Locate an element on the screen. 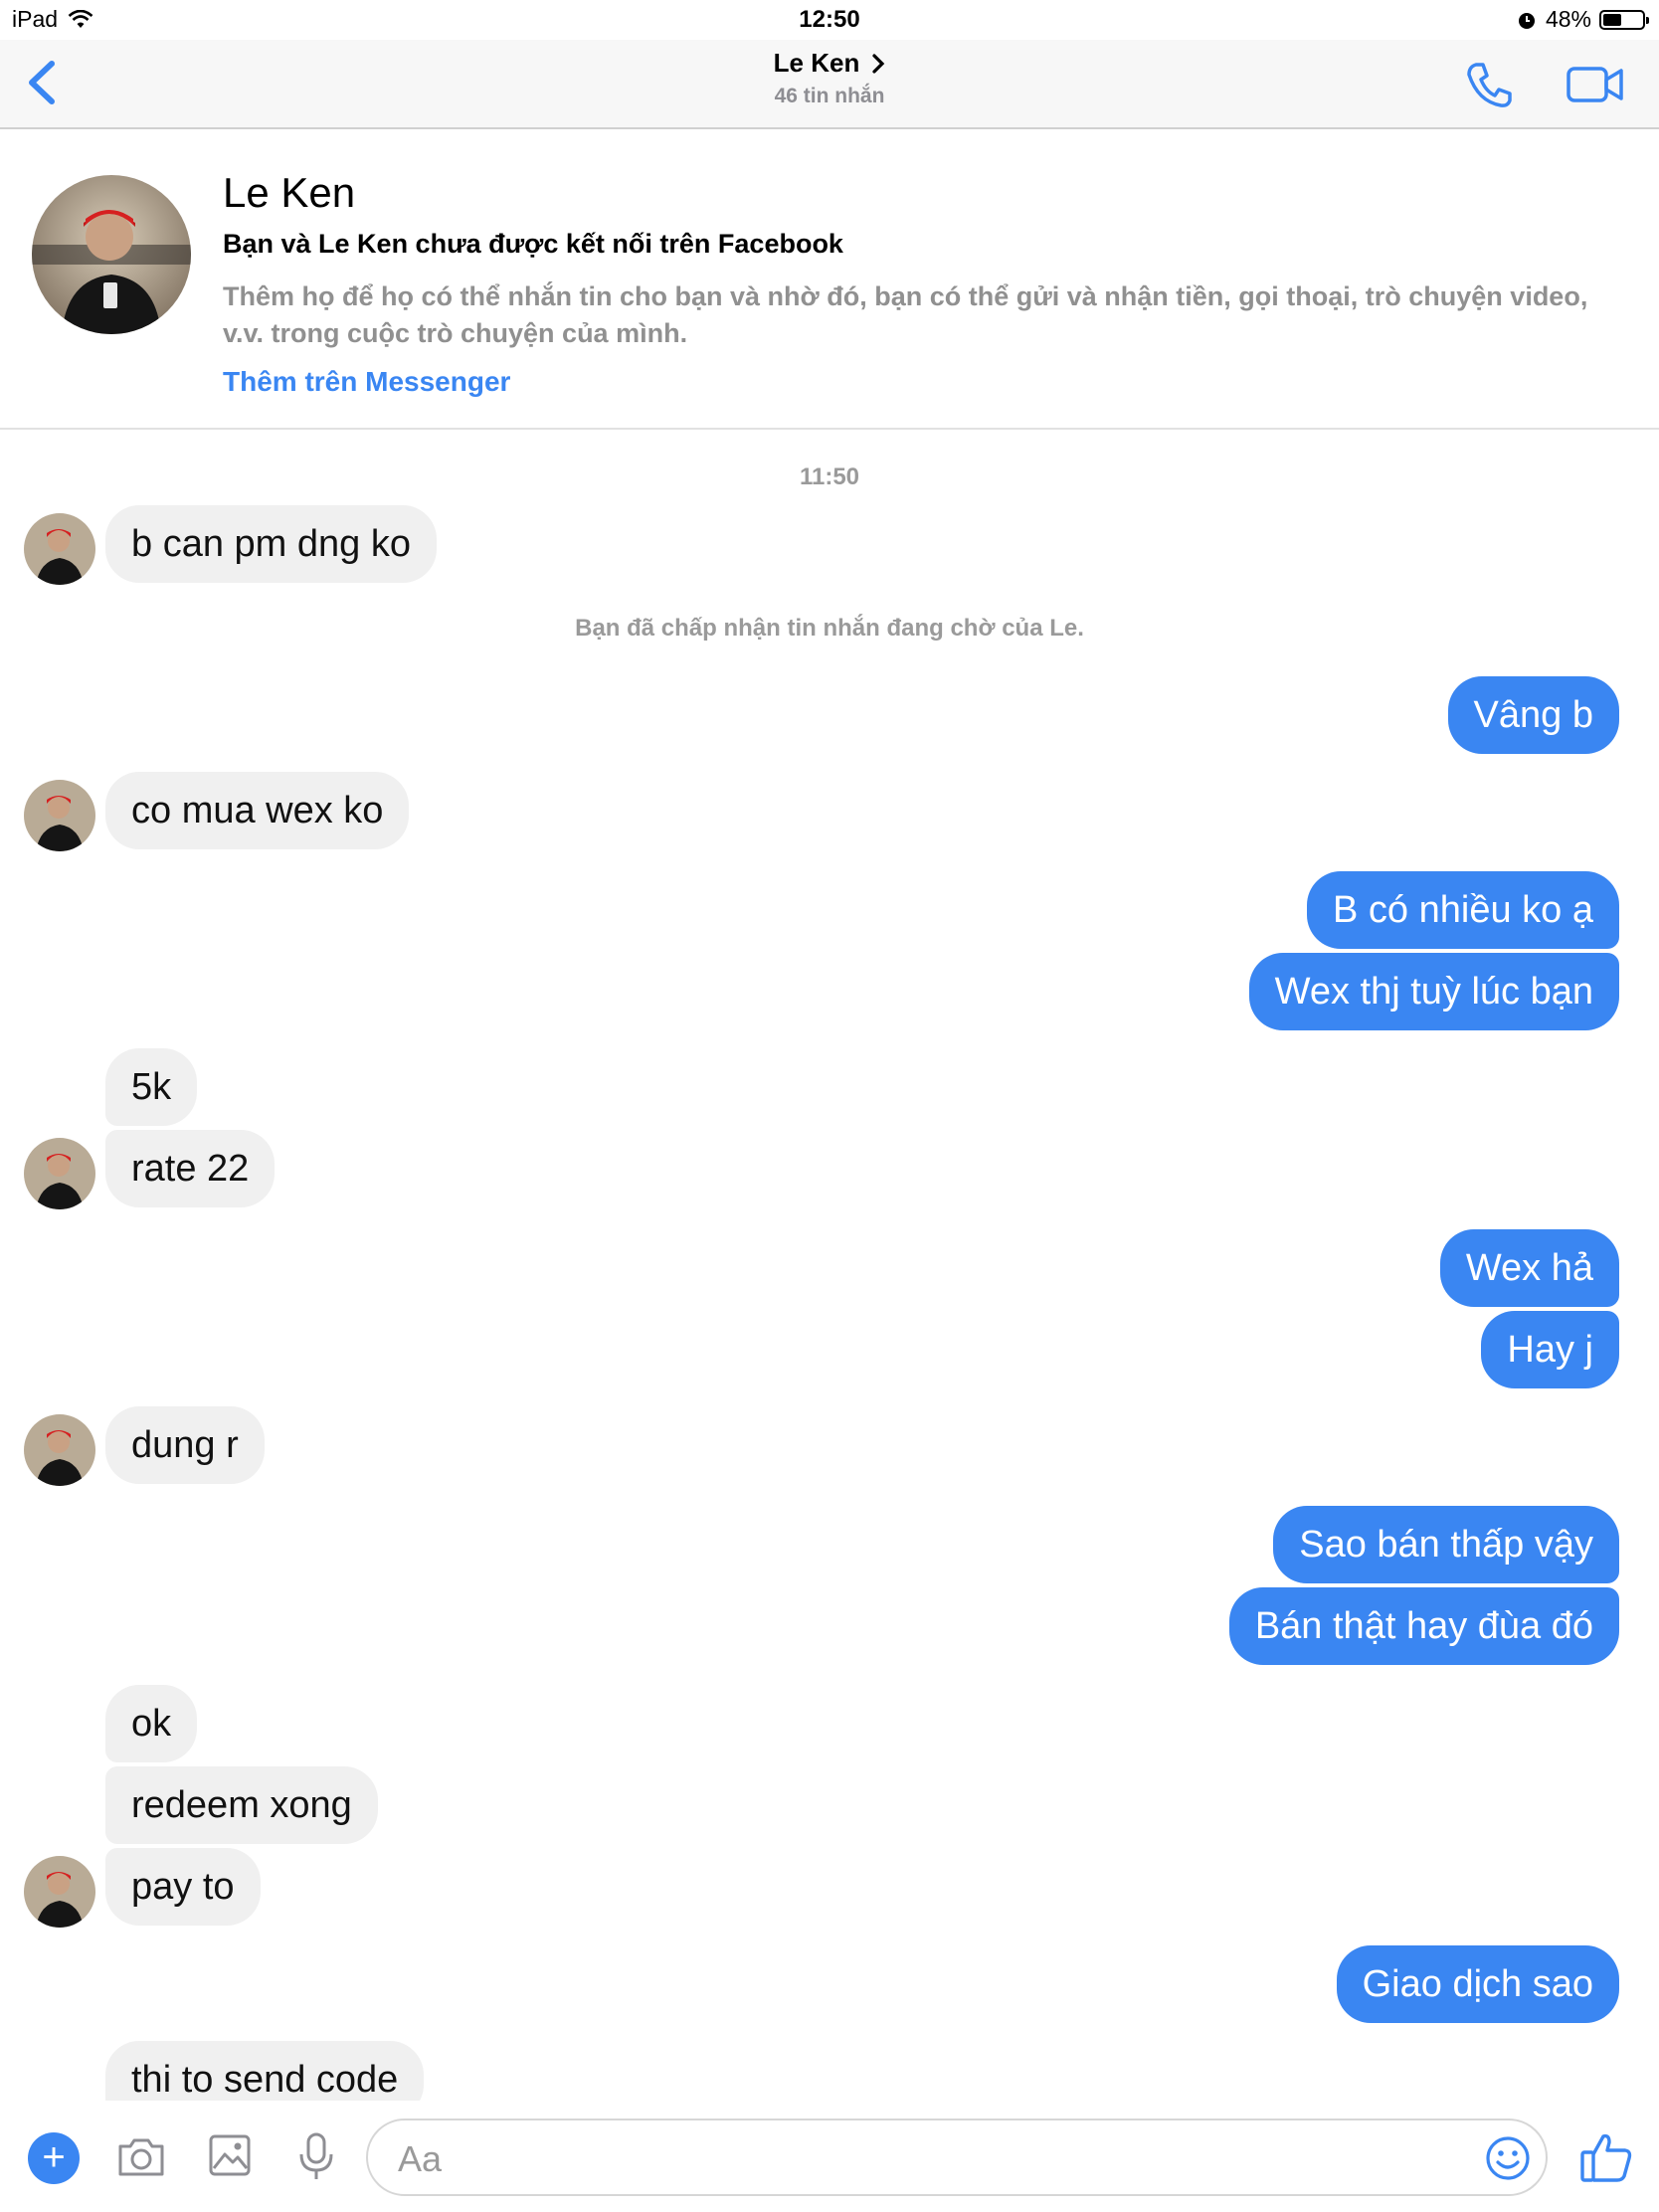  add-on-messenger-link: Thêm trên Messenger is located at coordinates (366, 382).